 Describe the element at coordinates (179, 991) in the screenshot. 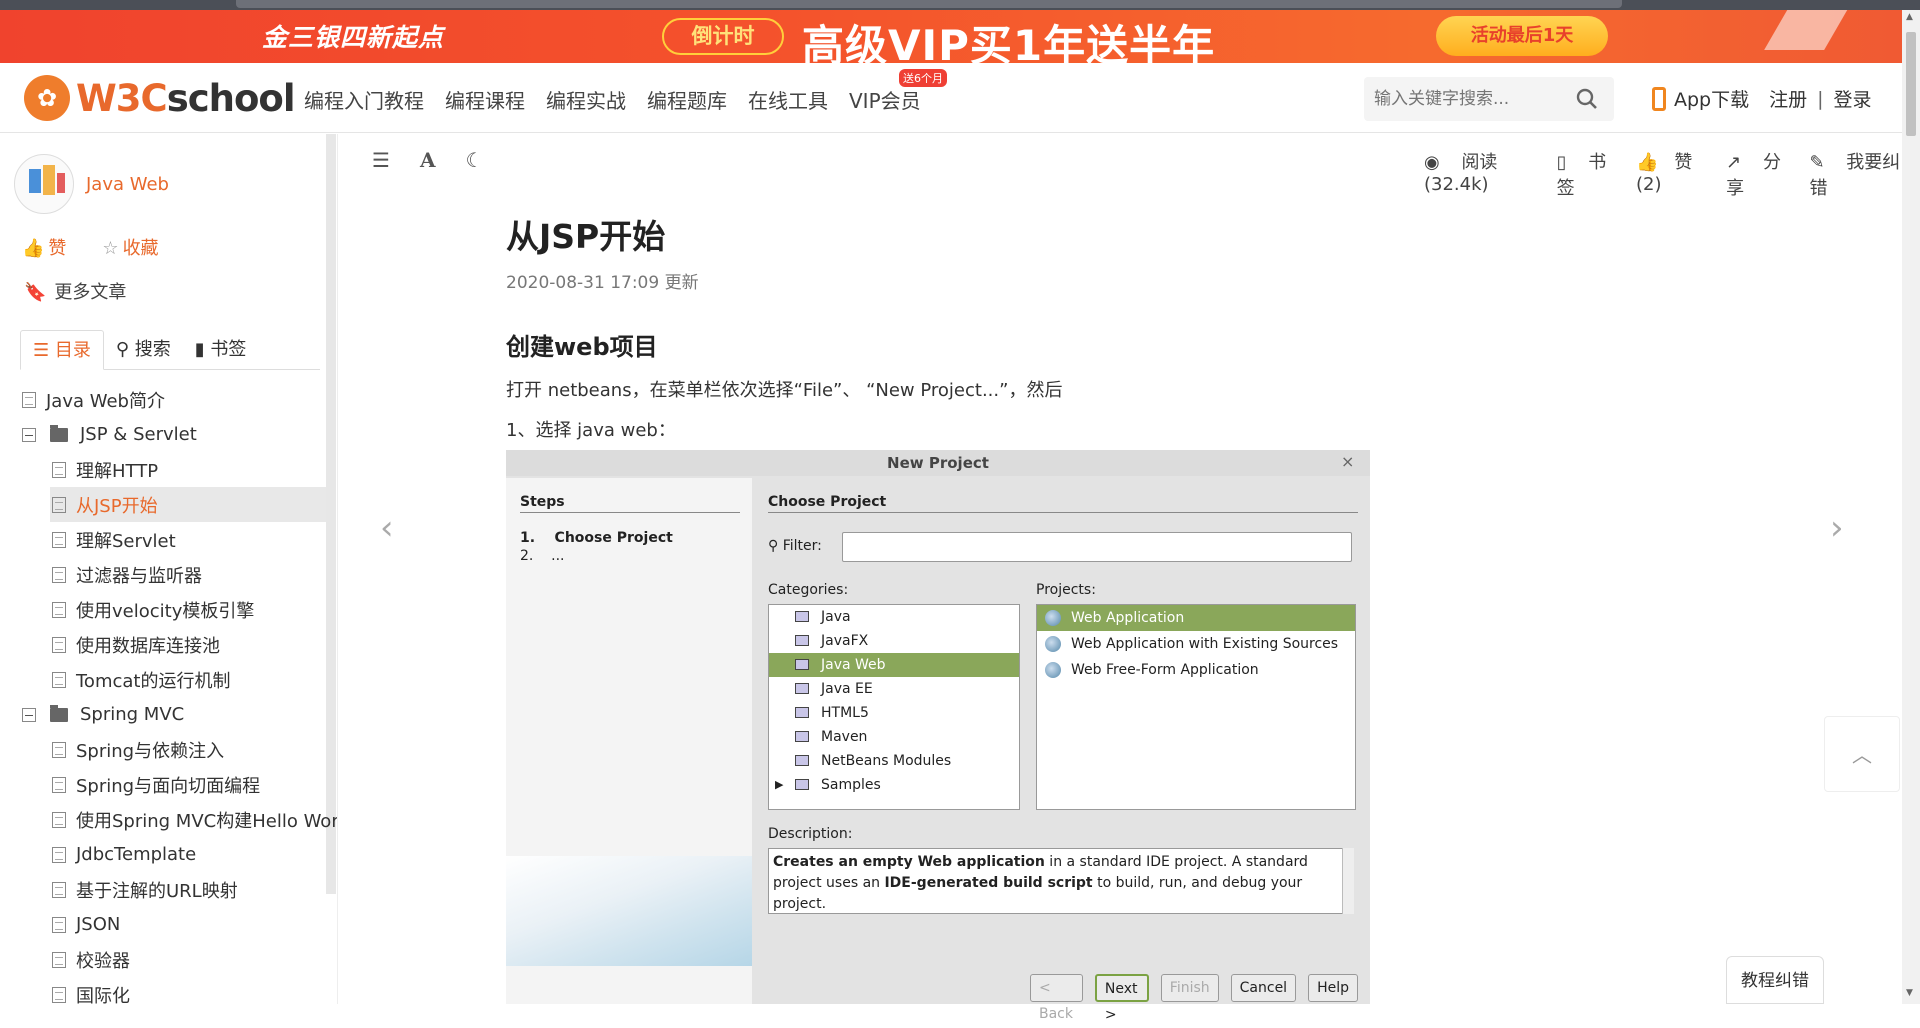

I see `toc-item: 国际化` at that location.